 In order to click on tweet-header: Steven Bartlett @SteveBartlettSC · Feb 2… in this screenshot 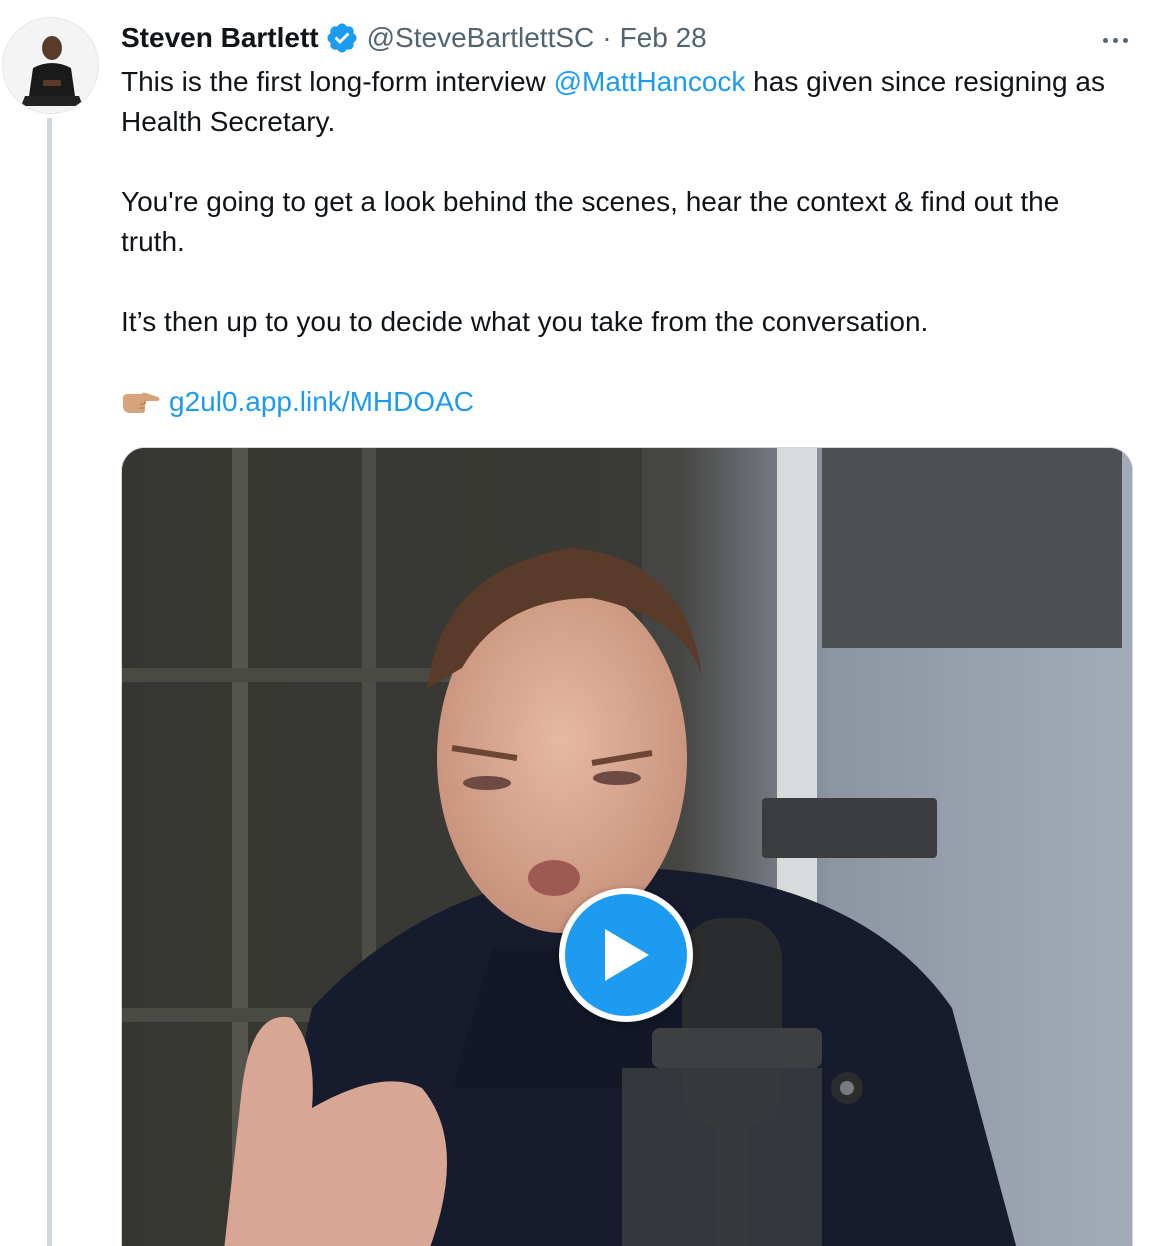, I will do `click(414, 38)`.